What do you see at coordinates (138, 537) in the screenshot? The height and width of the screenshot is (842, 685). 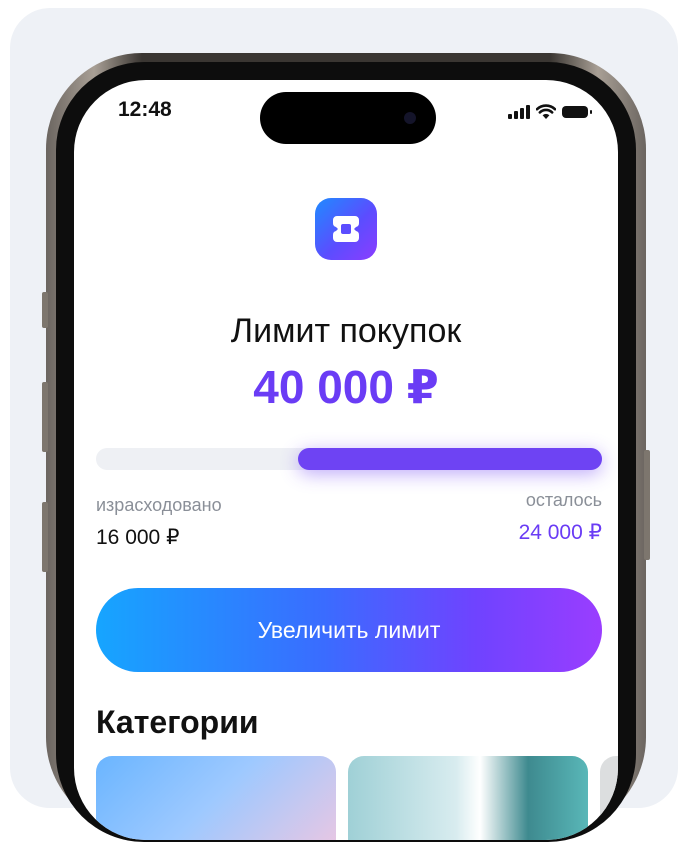 I see `spent-value: 16 000 ₽` at bounding box center [138, 537].